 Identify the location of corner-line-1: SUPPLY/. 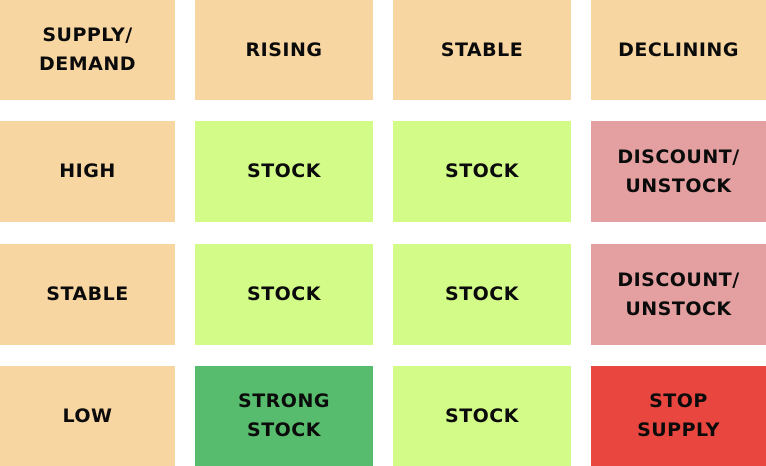
(87, 35).